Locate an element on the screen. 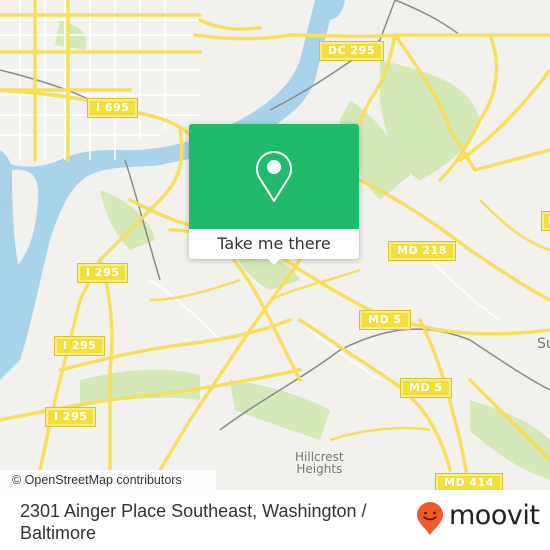  place-label-line: Heights is located at coordinates (319, 469).